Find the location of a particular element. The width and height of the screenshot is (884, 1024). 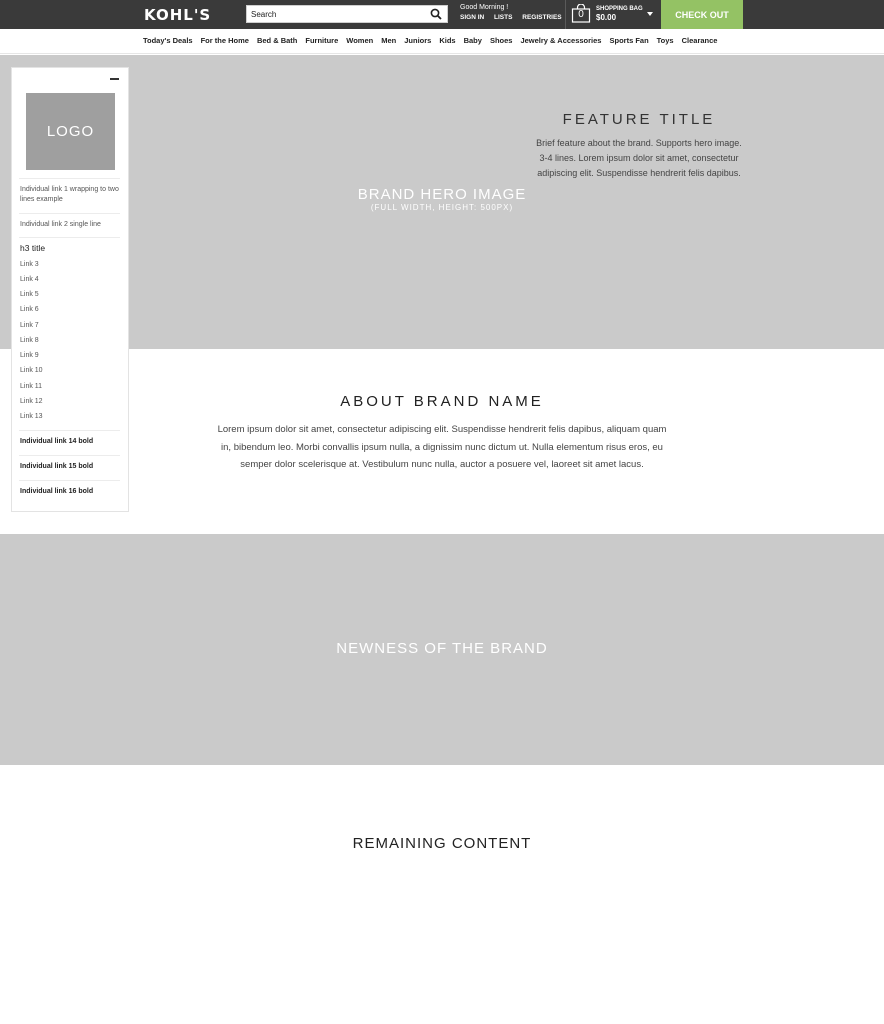

sidebar-h3-title: h3 title is located at coordinates (33, 248).